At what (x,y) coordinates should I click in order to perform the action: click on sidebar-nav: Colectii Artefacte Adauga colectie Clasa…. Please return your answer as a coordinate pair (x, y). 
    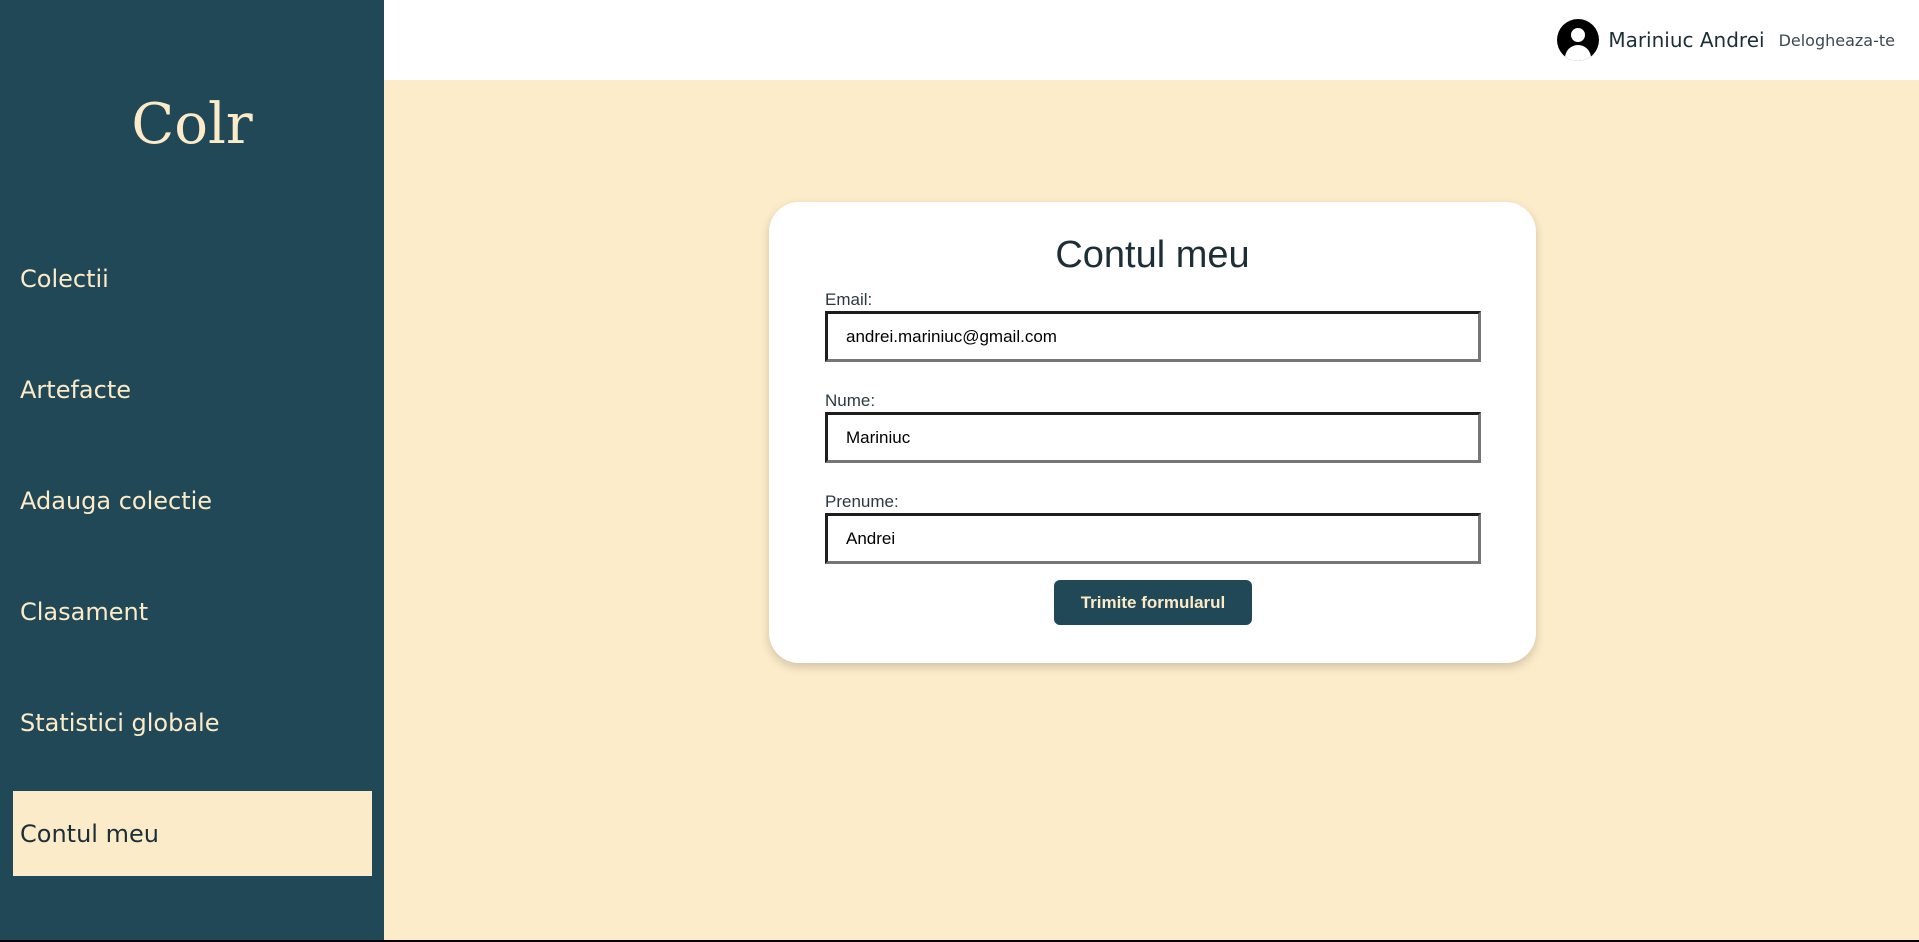
    Looking at the image, I should click on (192, 569).